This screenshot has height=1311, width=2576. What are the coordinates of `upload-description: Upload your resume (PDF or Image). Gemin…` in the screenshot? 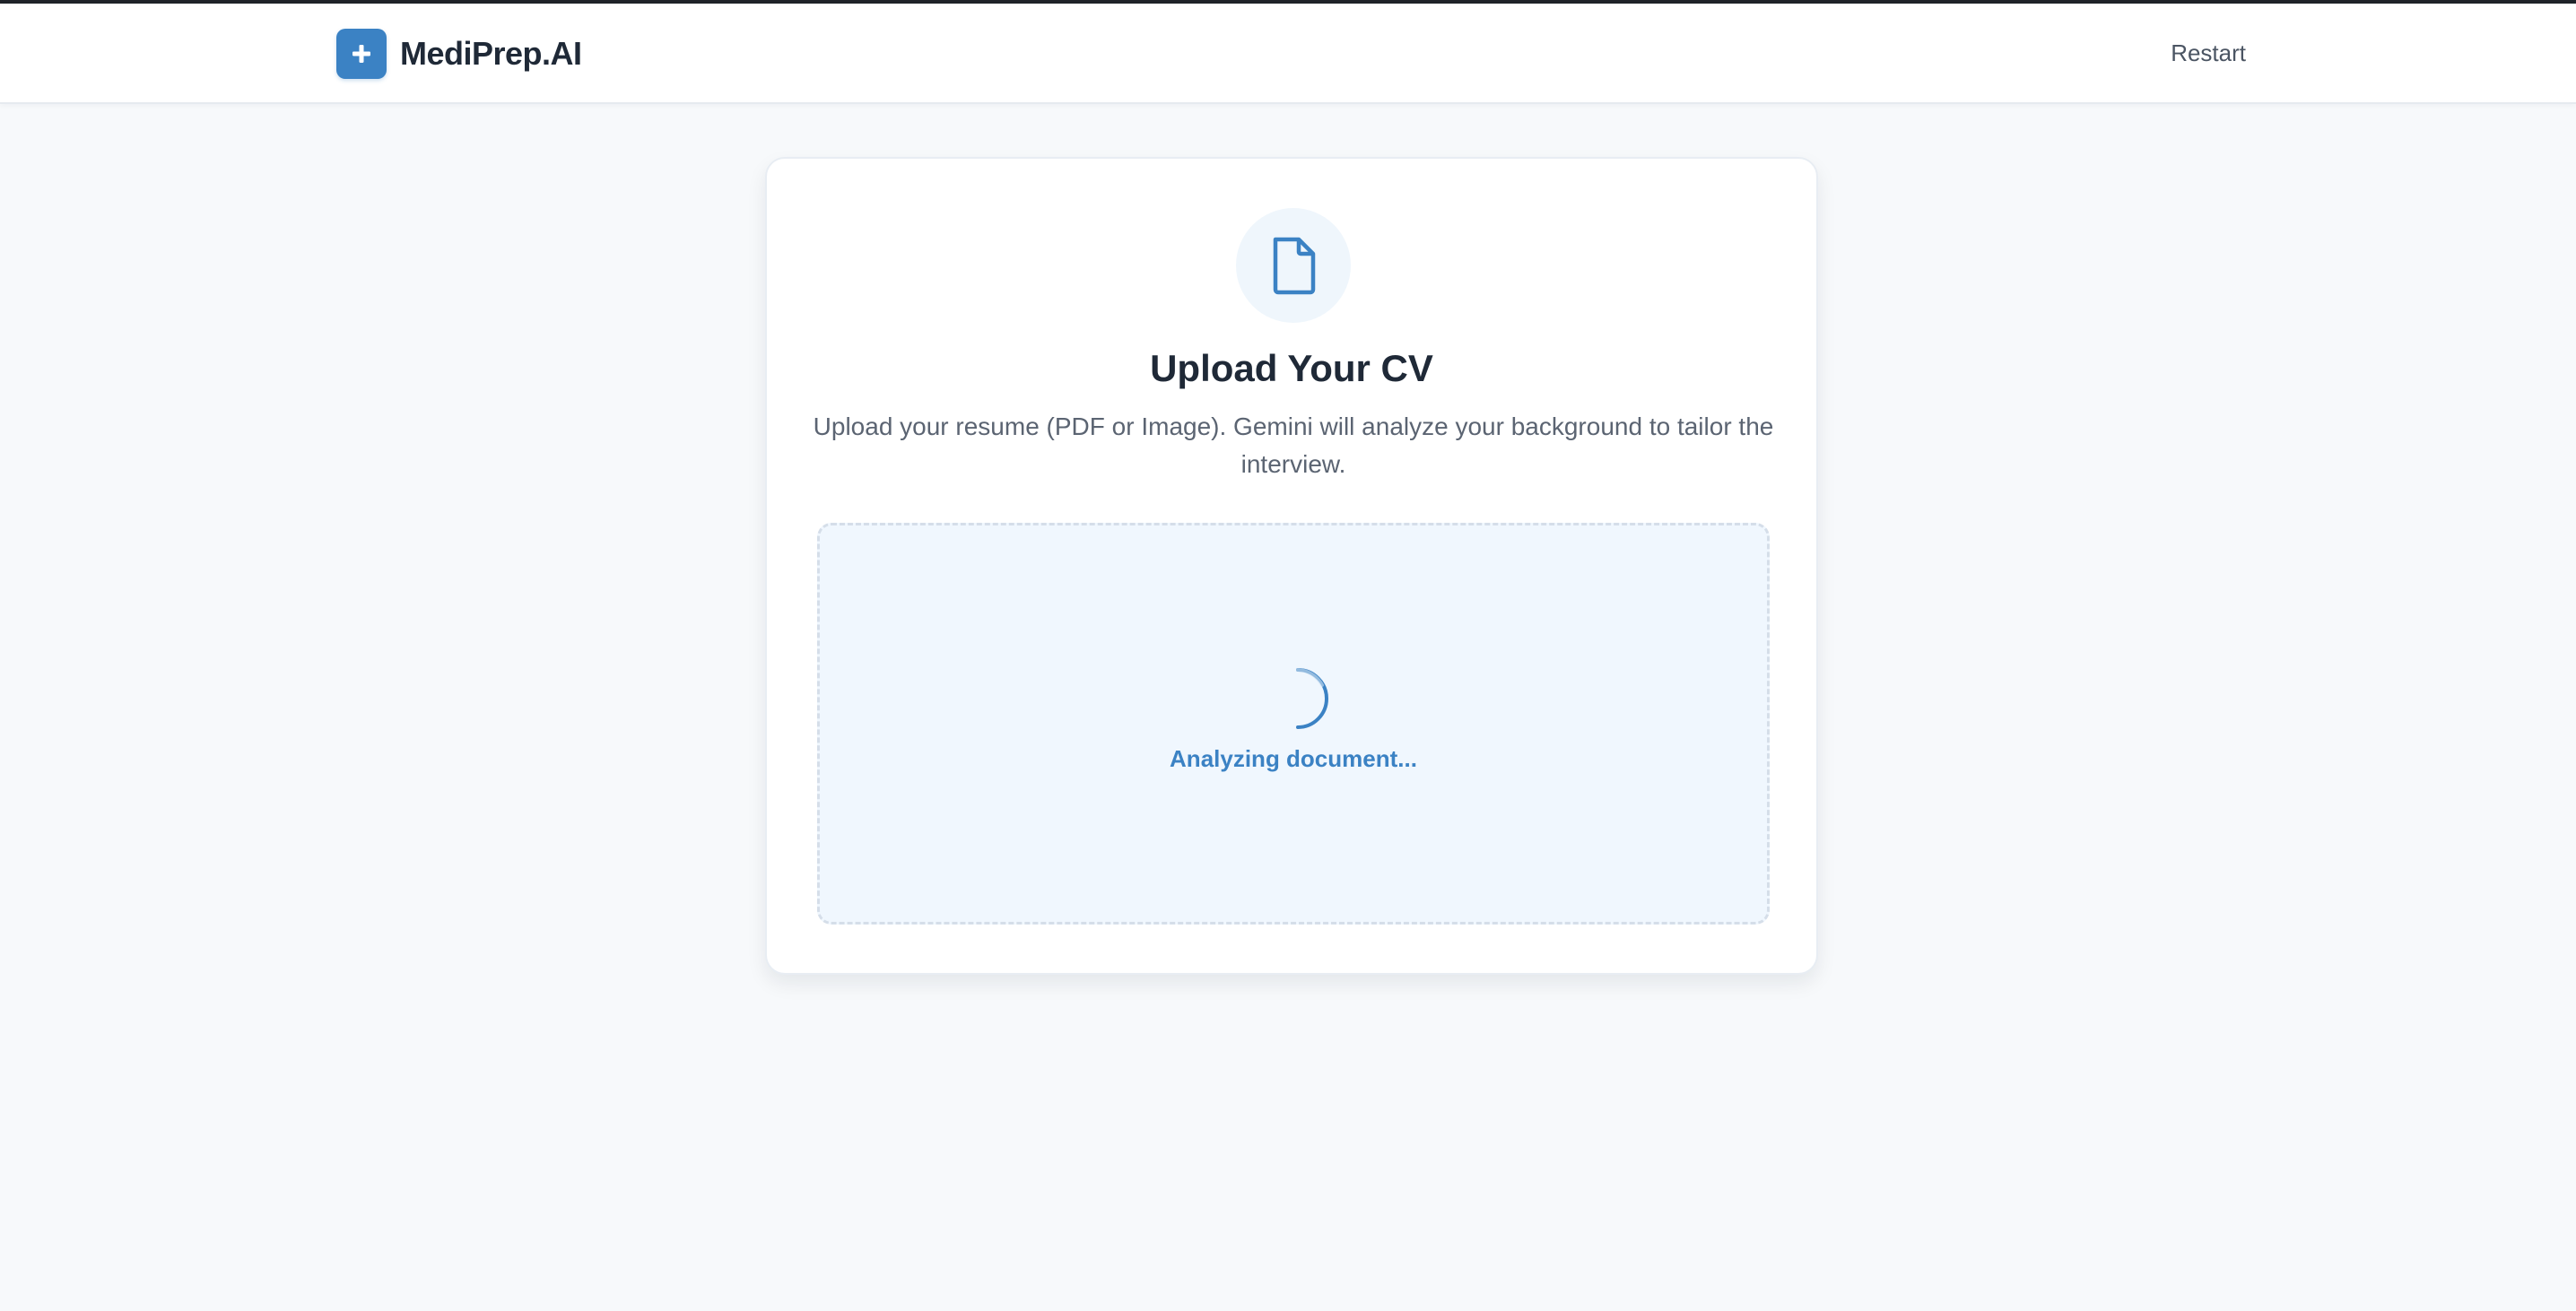 It's located at (1293, 445).